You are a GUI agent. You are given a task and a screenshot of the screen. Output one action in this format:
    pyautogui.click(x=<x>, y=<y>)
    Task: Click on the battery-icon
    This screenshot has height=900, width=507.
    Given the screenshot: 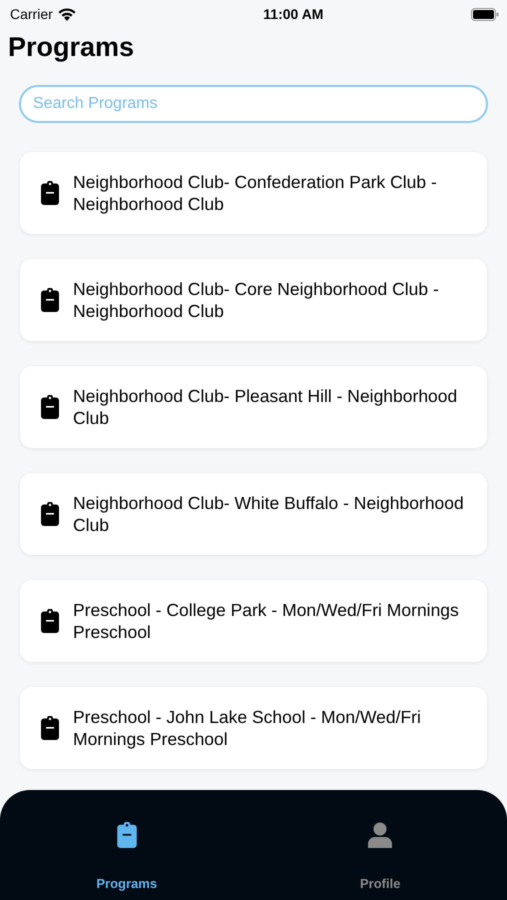 What is the action you would take?
    pyautogui.click(x=485, y=14)
    